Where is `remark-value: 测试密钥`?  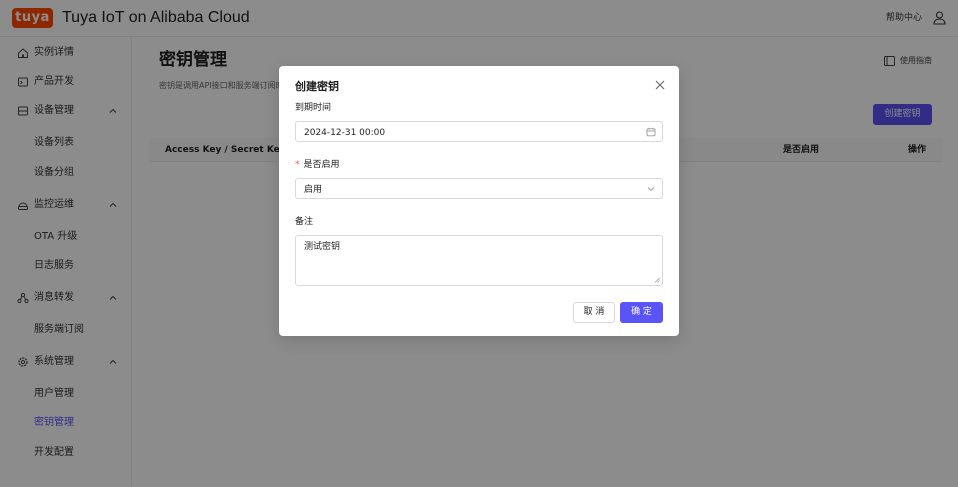
remark-value: 测试密钥 is located at coordinates (322, 247).